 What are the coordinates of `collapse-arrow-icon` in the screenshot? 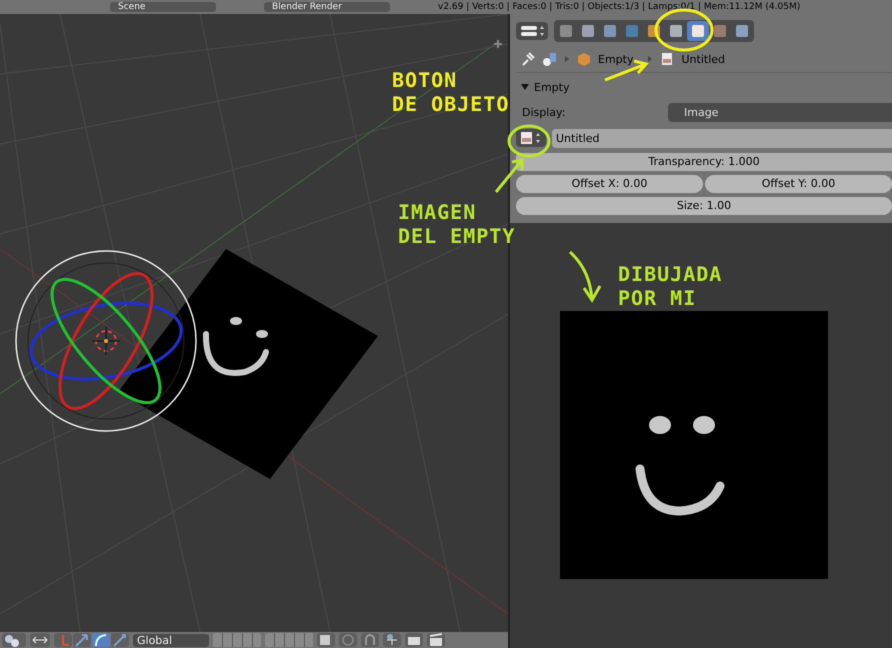 It's located at (525, 87).